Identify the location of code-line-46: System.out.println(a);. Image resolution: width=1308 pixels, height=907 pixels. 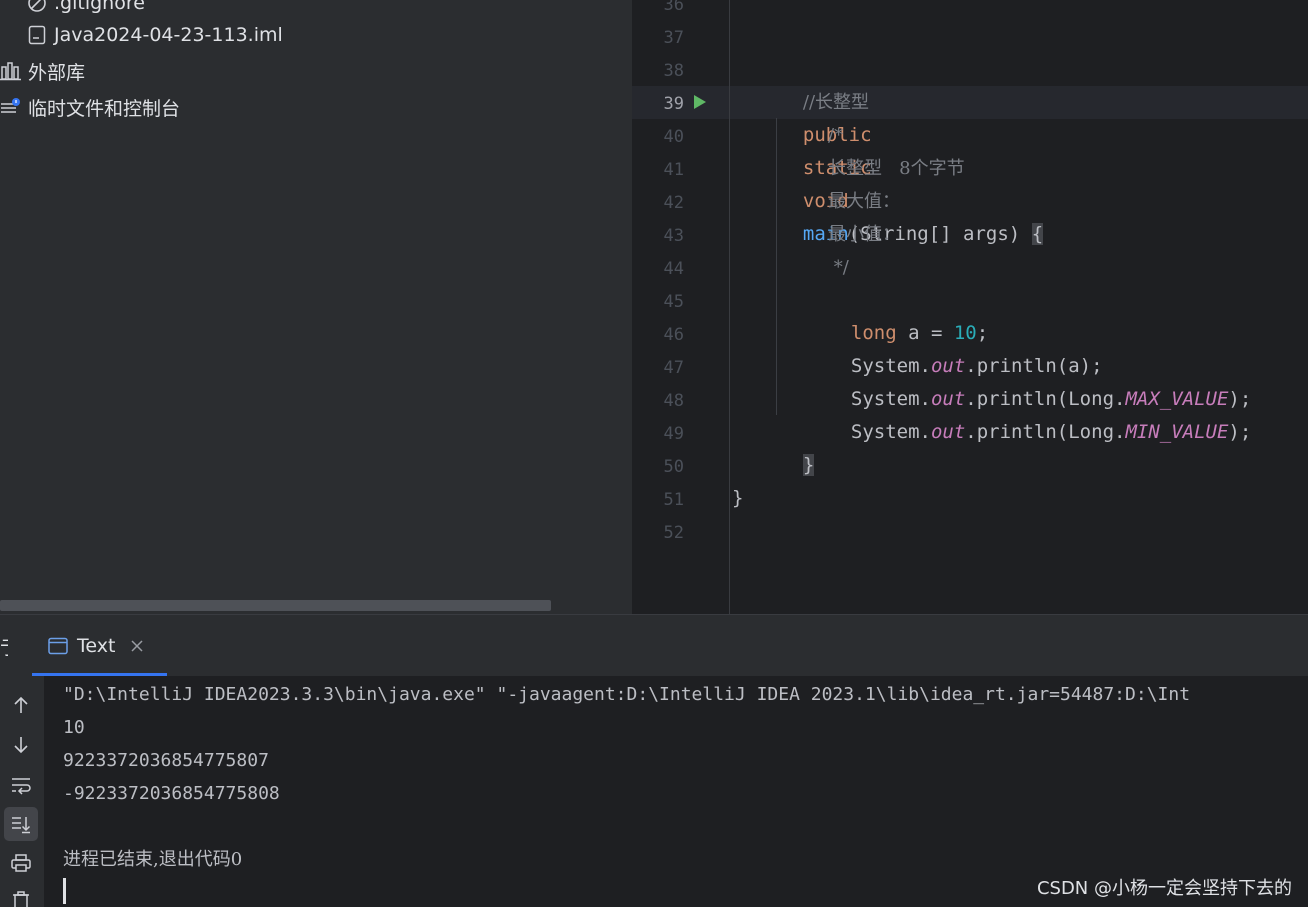
(965, 347).